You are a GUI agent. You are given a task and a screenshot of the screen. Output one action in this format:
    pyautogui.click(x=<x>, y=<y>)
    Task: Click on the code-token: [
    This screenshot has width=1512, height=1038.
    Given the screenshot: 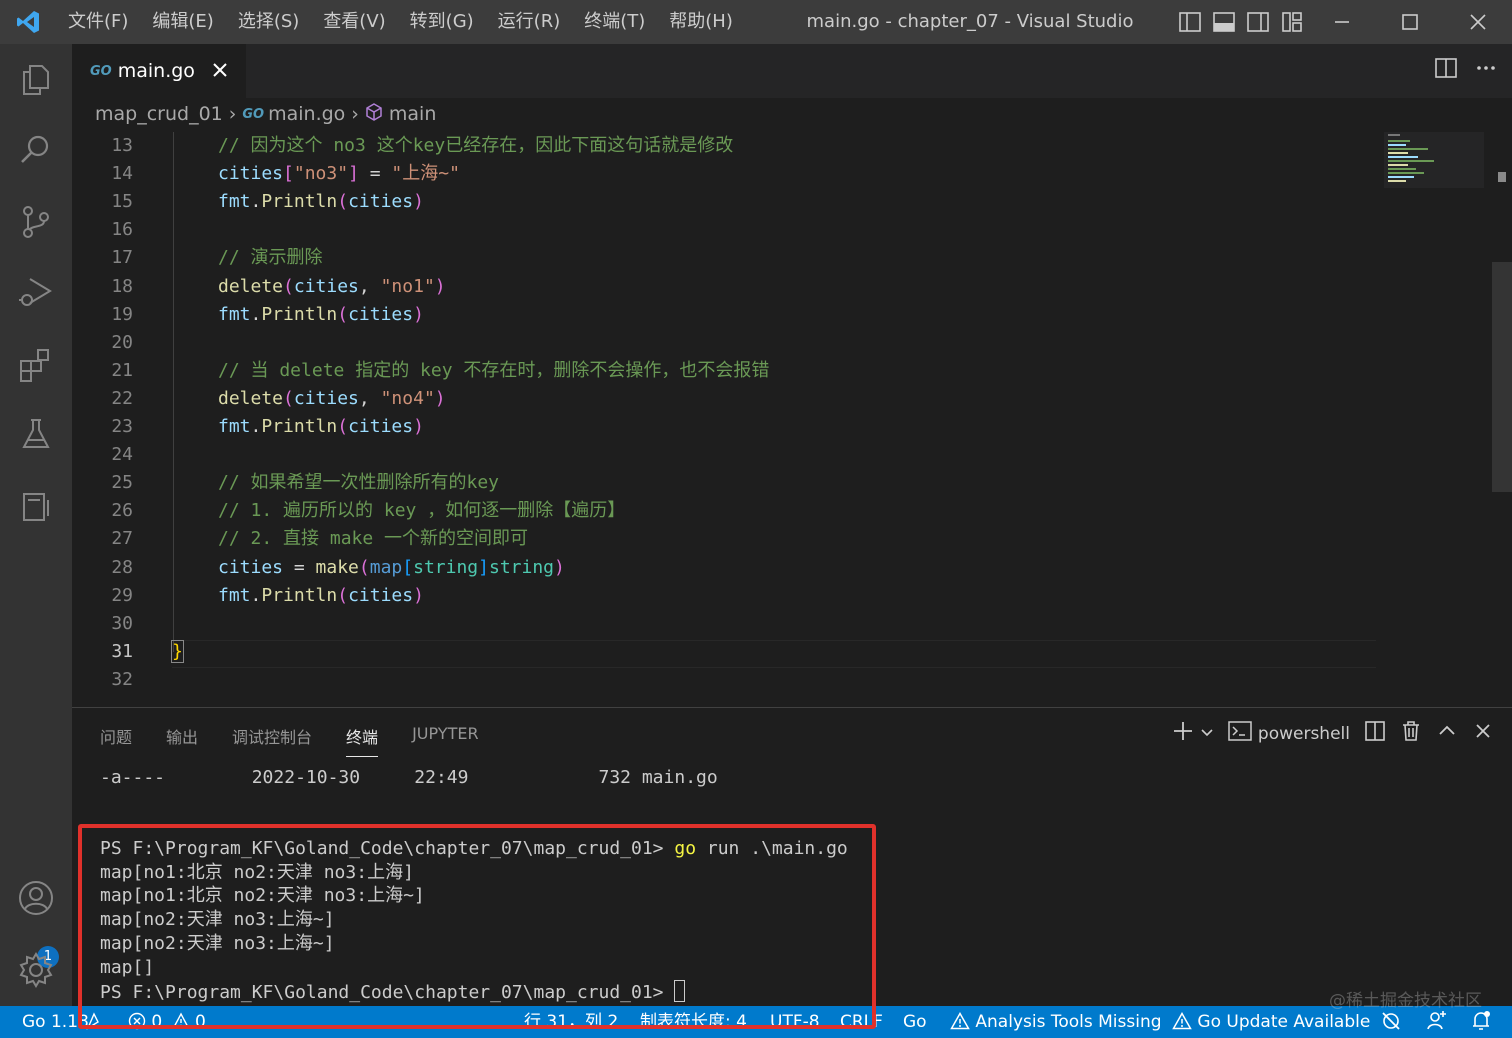 What is the action you would take?
    pyautogui.click(x=288, y=174)
    